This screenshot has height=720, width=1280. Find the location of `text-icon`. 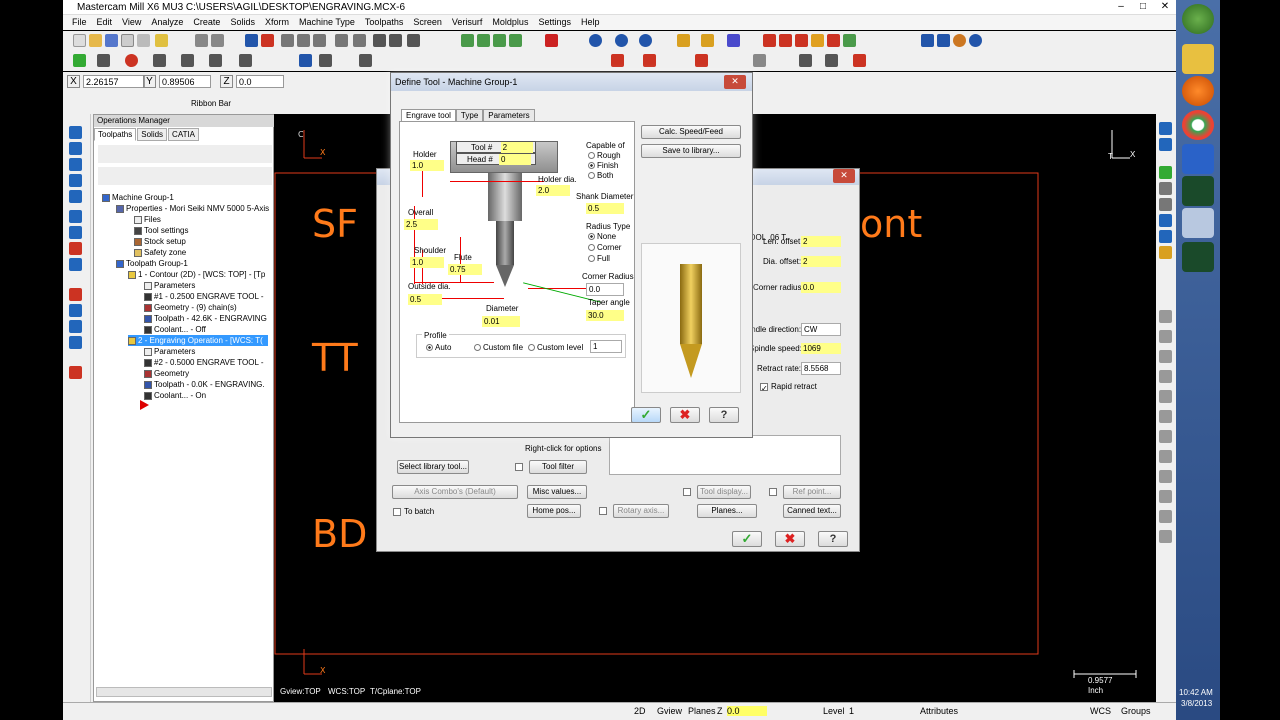

text-icon is located at coordinates (245, 60).